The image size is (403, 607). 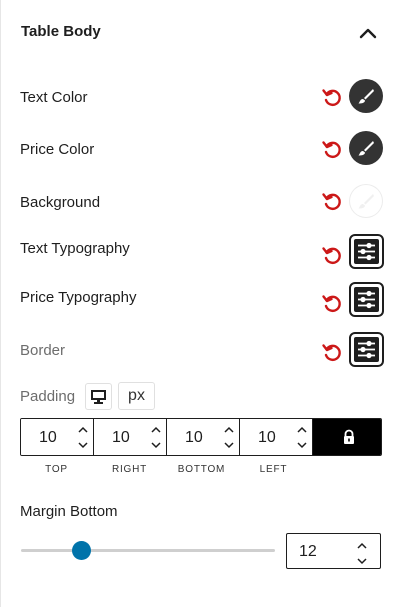 What do you see at coordinates (69, 511) in the screenshot?
I see `margin-bottom-label: Margin Bottom` at bounding box center [69, 511].